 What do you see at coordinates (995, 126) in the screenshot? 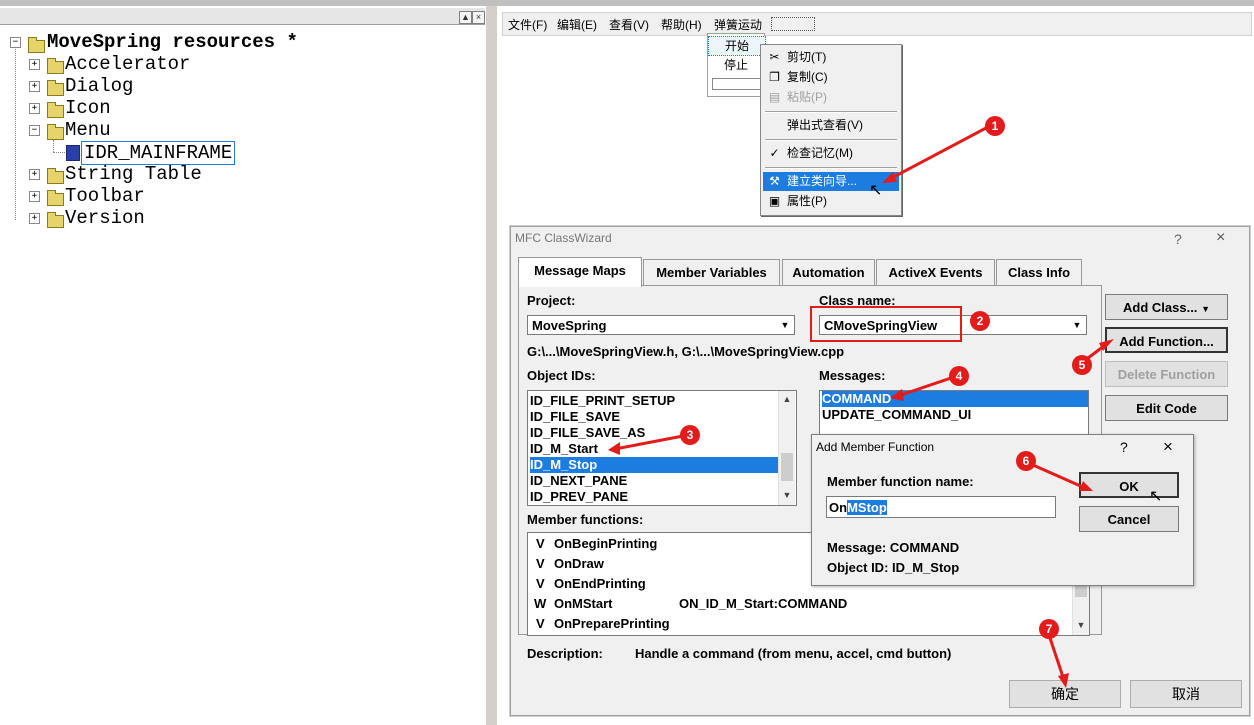
I see `step-marker-1: 1` at bounding box center [995, 126].